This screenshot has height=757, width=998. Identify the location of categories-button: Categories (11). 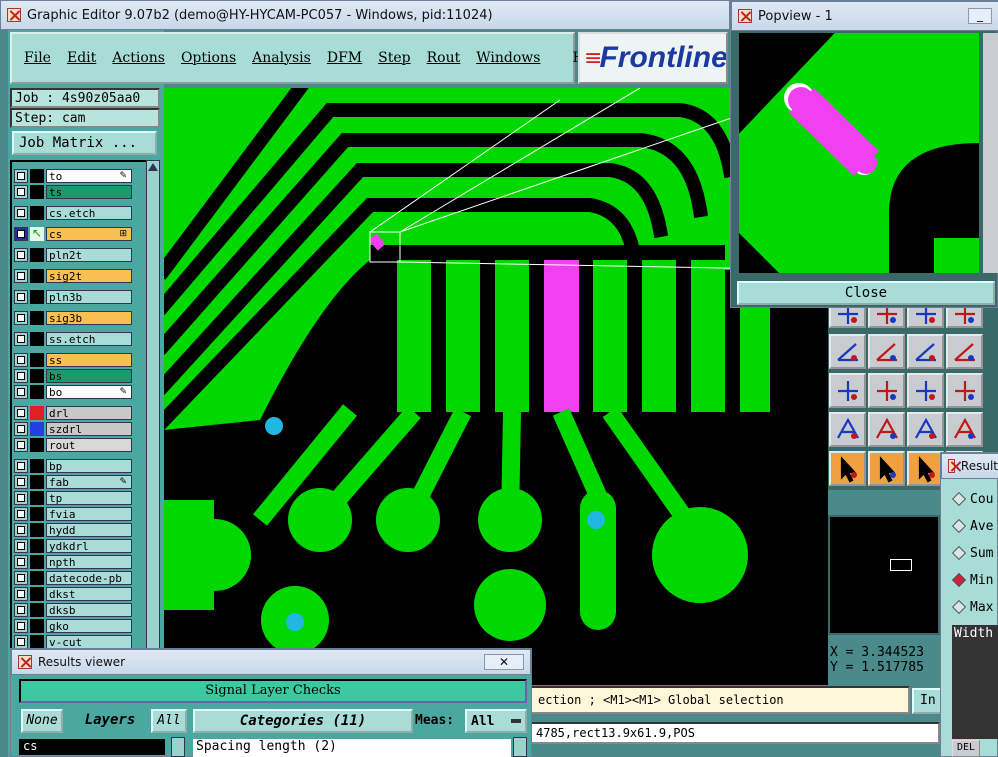
(303, 721).